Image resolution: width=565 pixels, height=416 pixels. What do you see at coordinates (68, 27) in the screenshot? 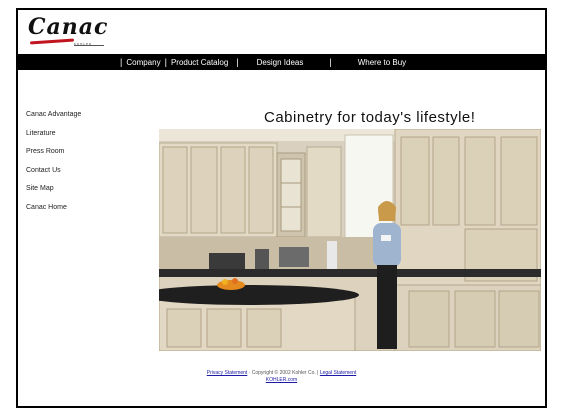
I see `logo-text: Canac` at bounding box center [68, 27].